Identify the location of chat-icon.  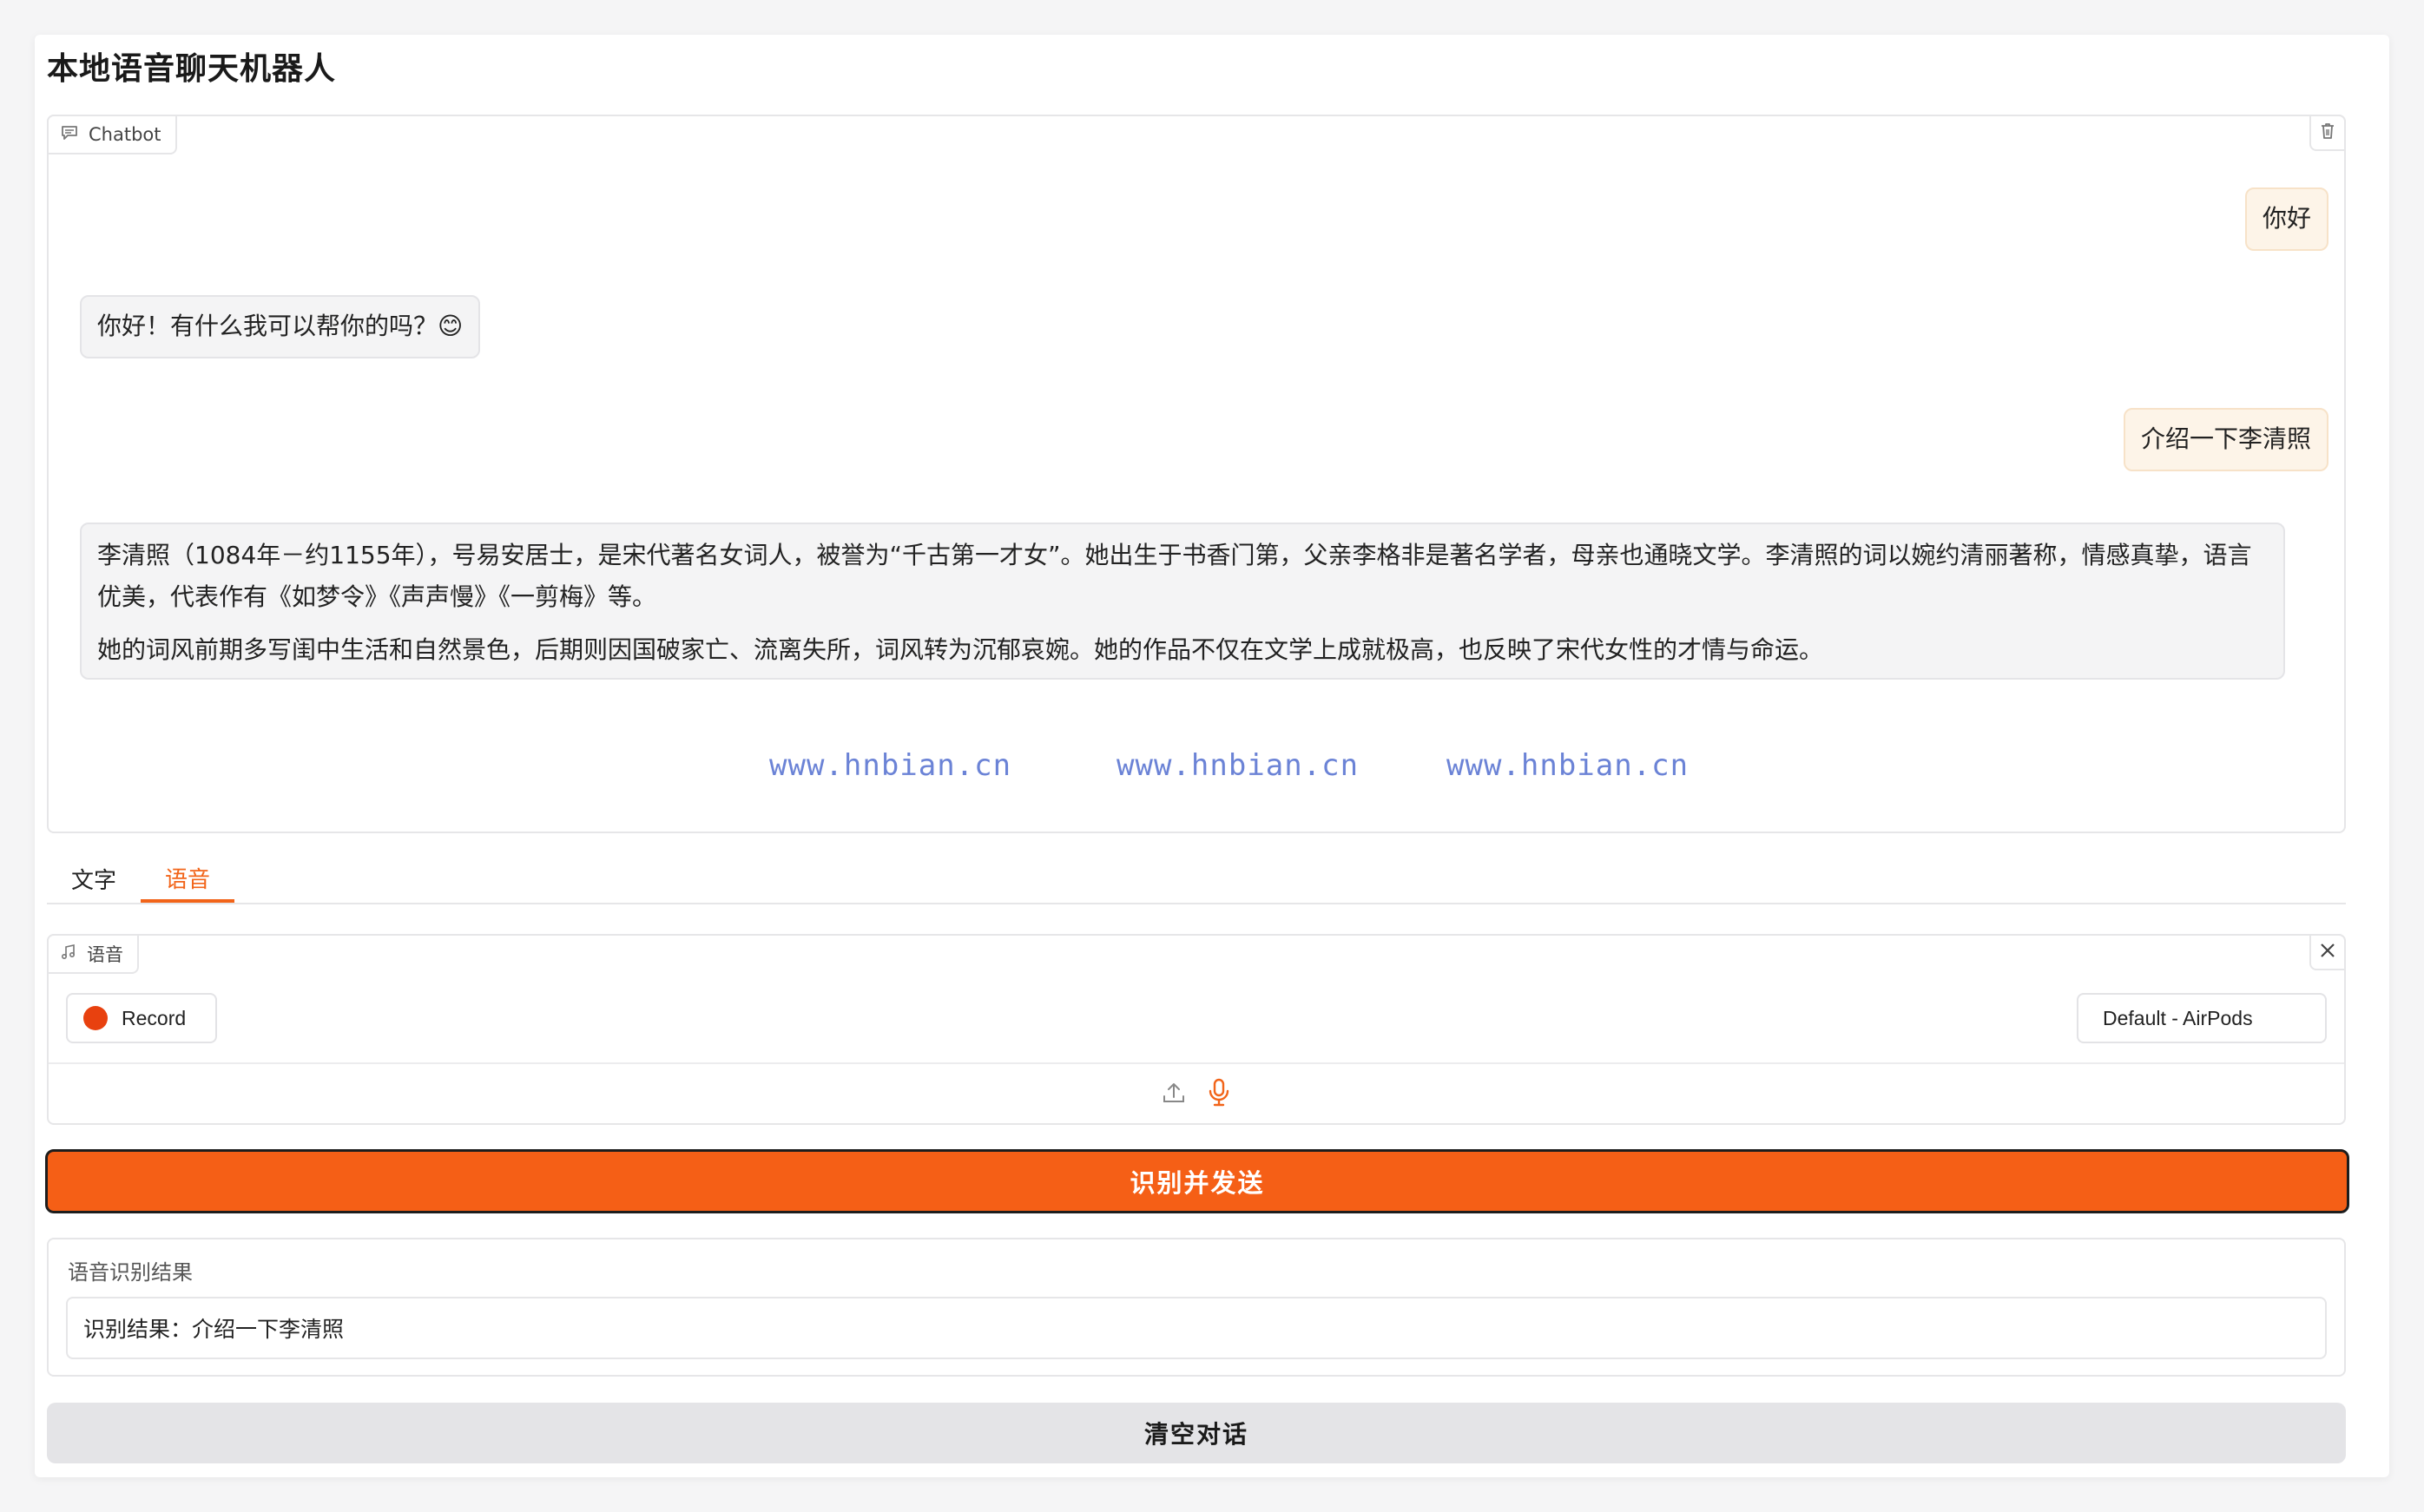
(69, 134).